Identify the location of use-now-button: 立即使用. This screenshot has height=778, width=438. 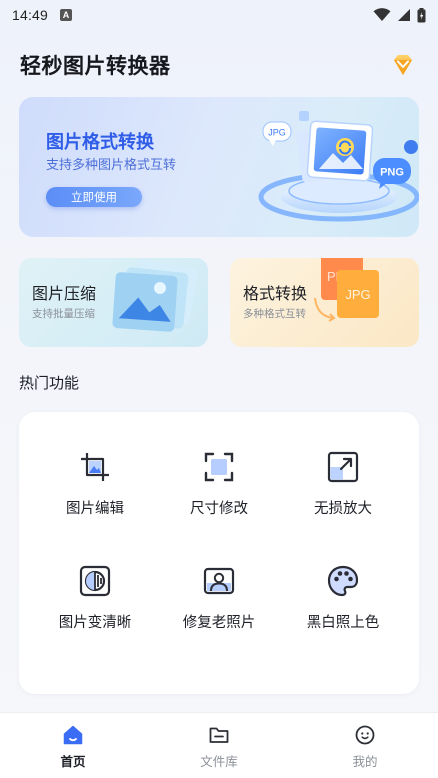
(94, 197).